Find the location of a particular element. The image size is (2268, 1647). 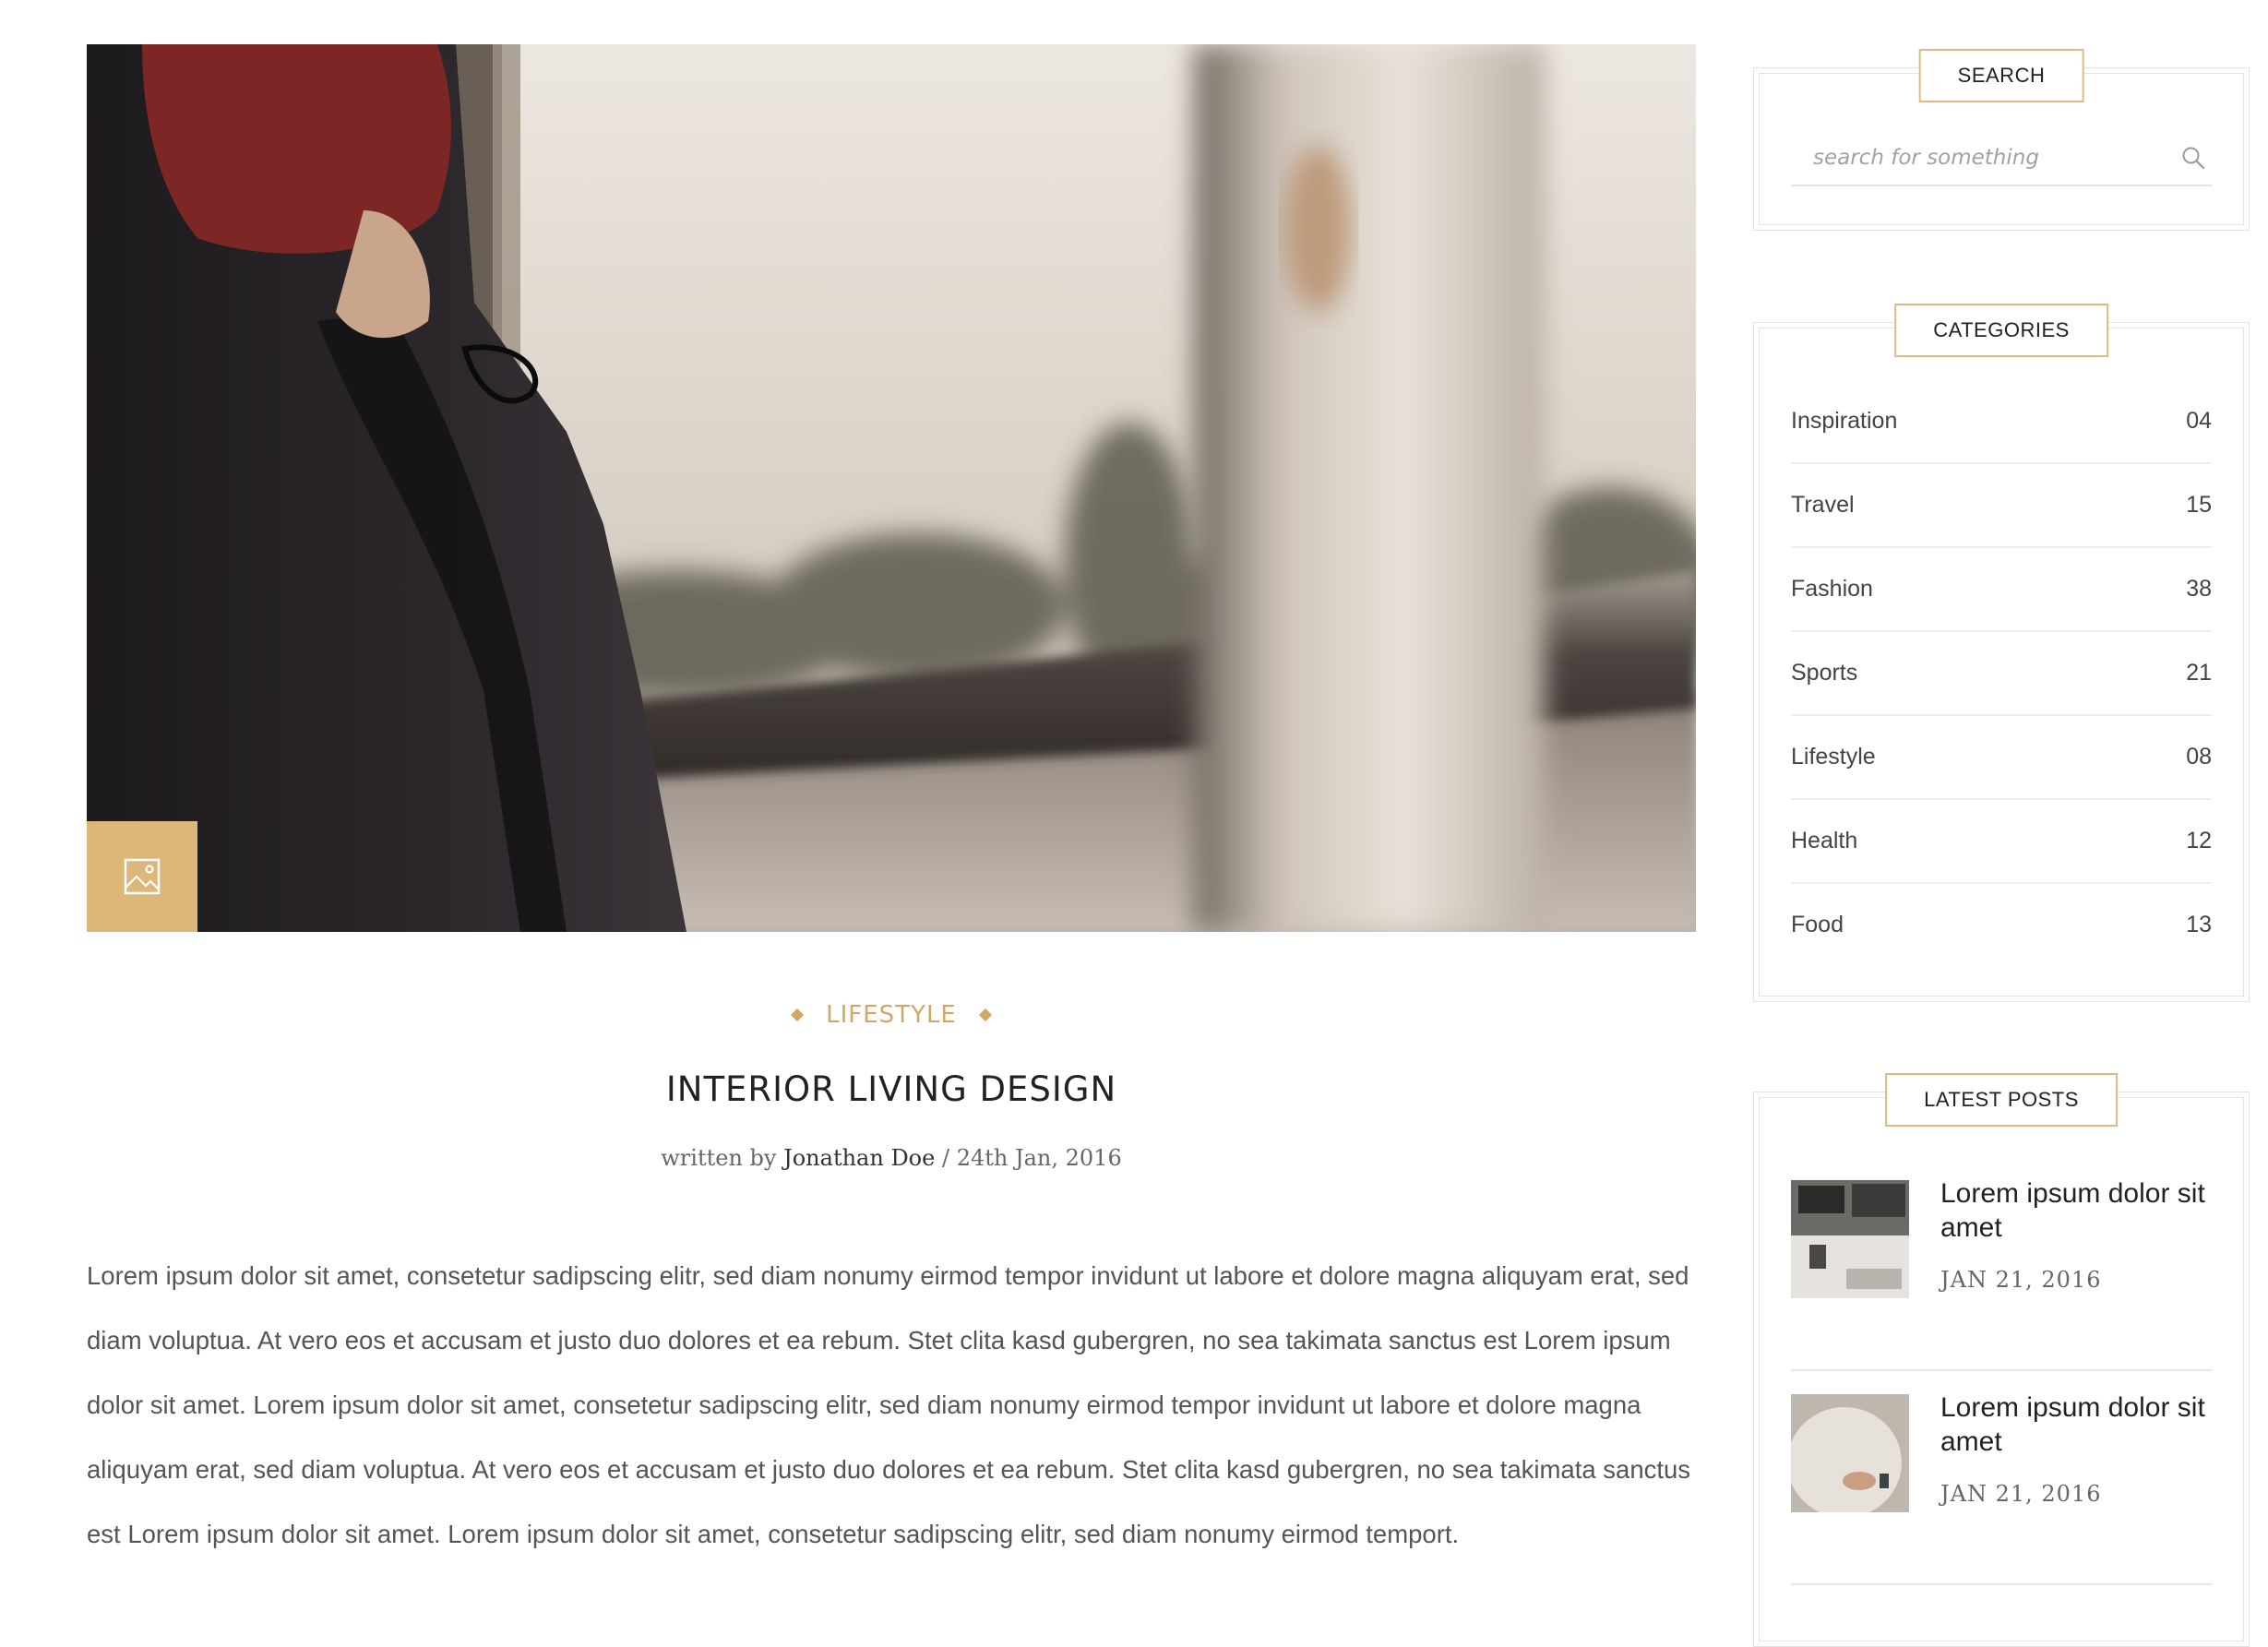

category-item-lifestyle: Lifestyle 08 is located at coordinates (2001, 758).